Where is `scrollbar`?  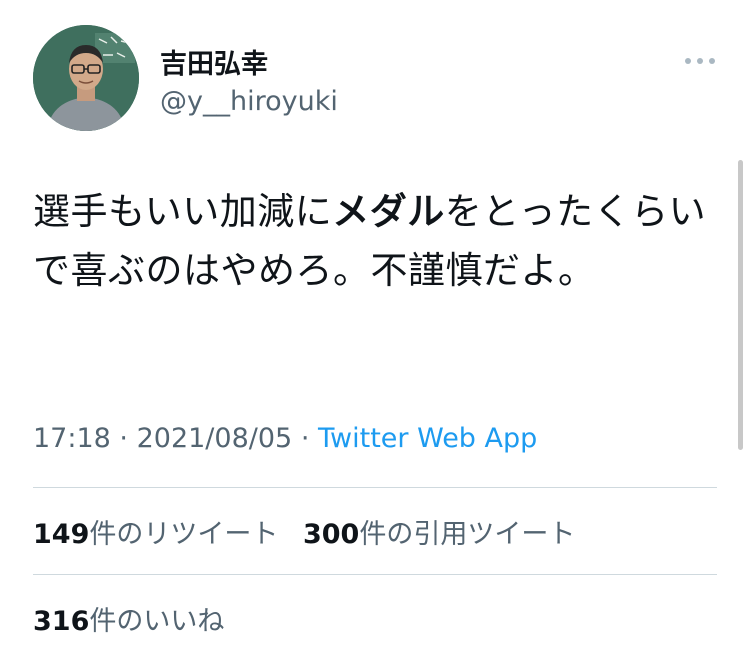 scrollbar is located at coordinates (740, 305).